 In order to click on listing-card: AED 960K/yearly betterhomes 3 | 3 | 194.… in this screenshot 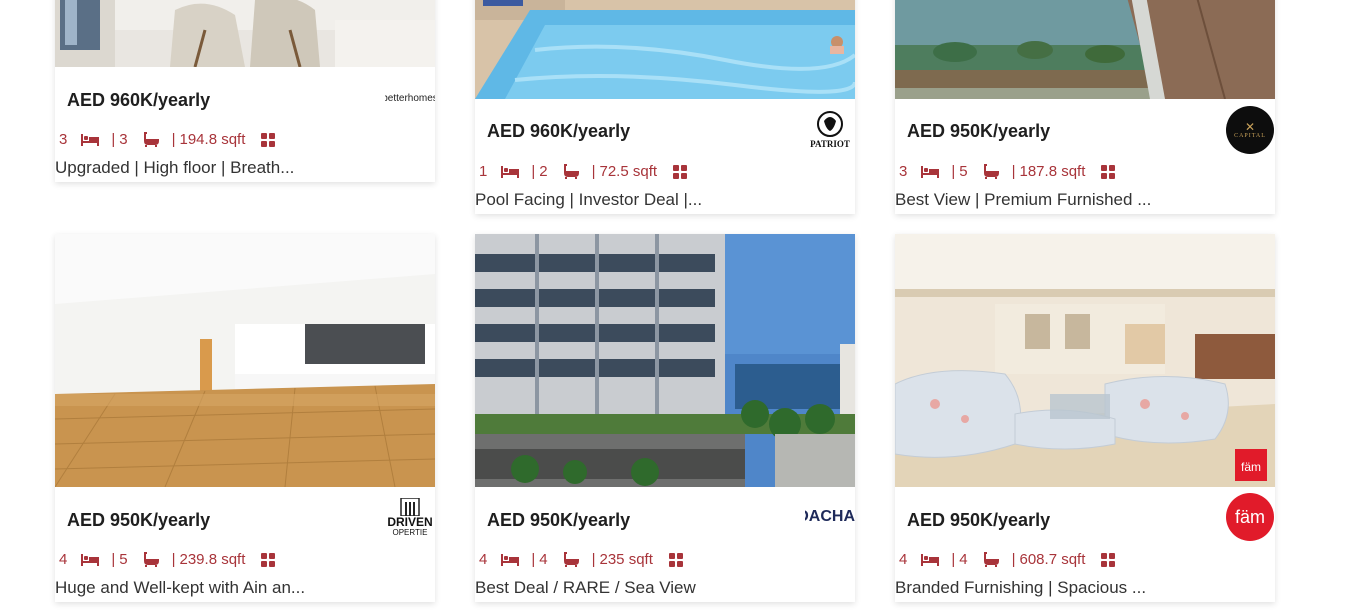, I will do `click(245, 91)`.